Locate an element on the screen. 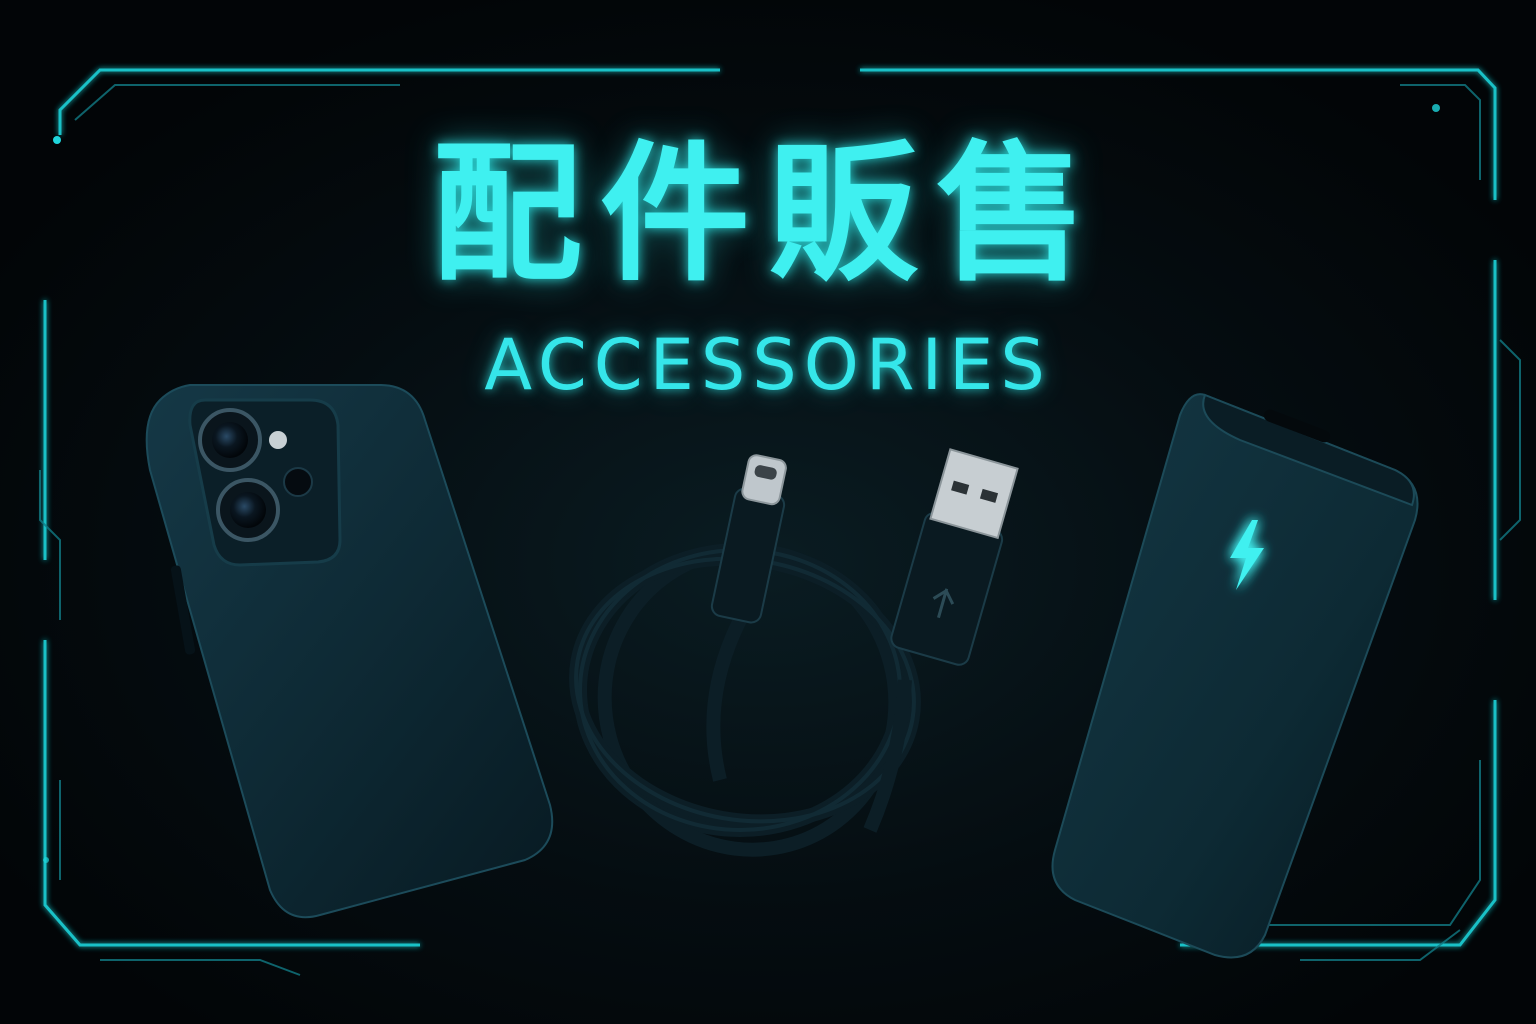 The width and height of the screenshot is (1536, 1024). phone-case-icon is located at coordinates (349, 651).